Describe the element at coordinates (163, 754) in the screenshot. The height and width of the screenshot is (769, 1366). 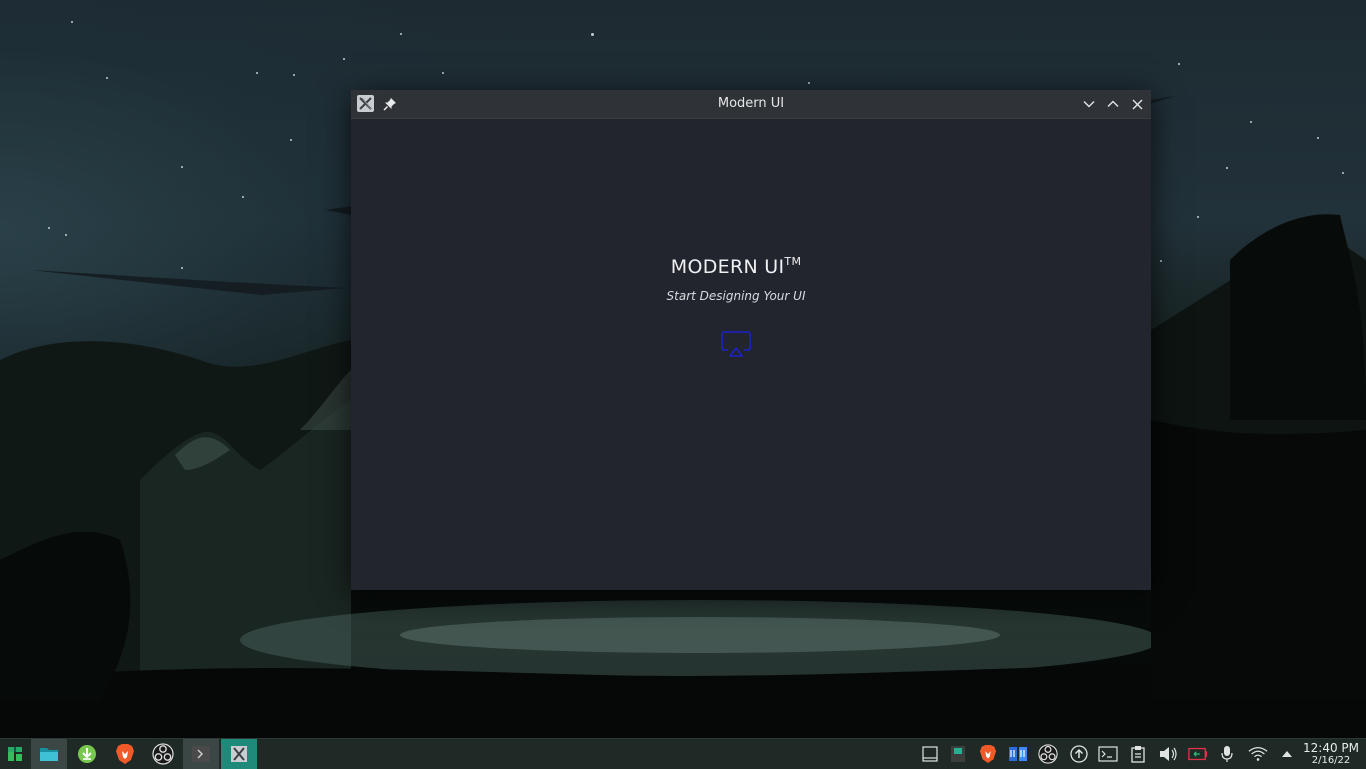
I see `obs-icon` at that location.